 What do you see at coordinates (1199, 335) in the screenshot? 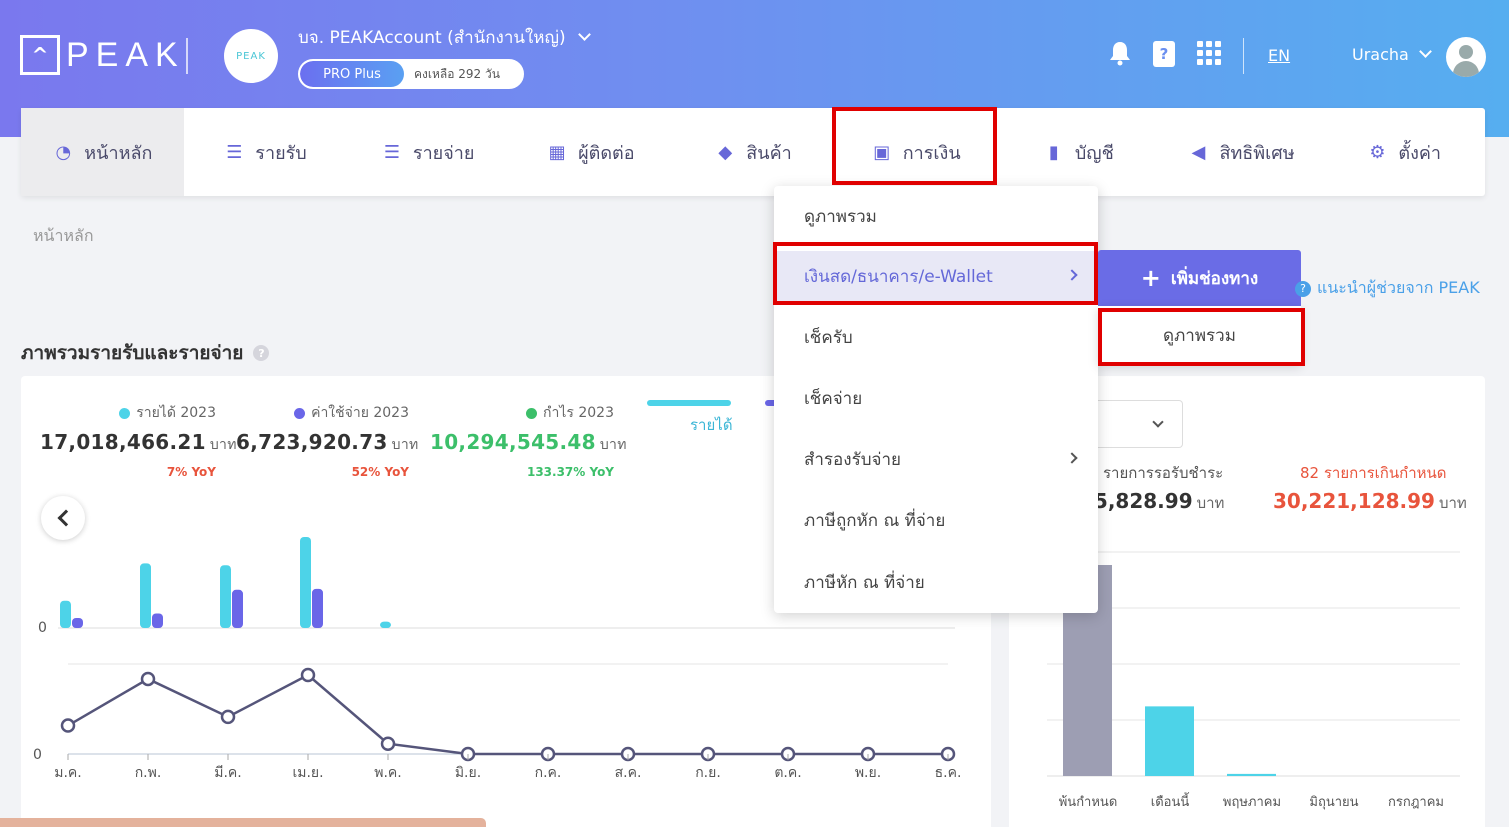
I see `submenu-overview: ดูภาพรวม` at bounding box center [1199, 335].